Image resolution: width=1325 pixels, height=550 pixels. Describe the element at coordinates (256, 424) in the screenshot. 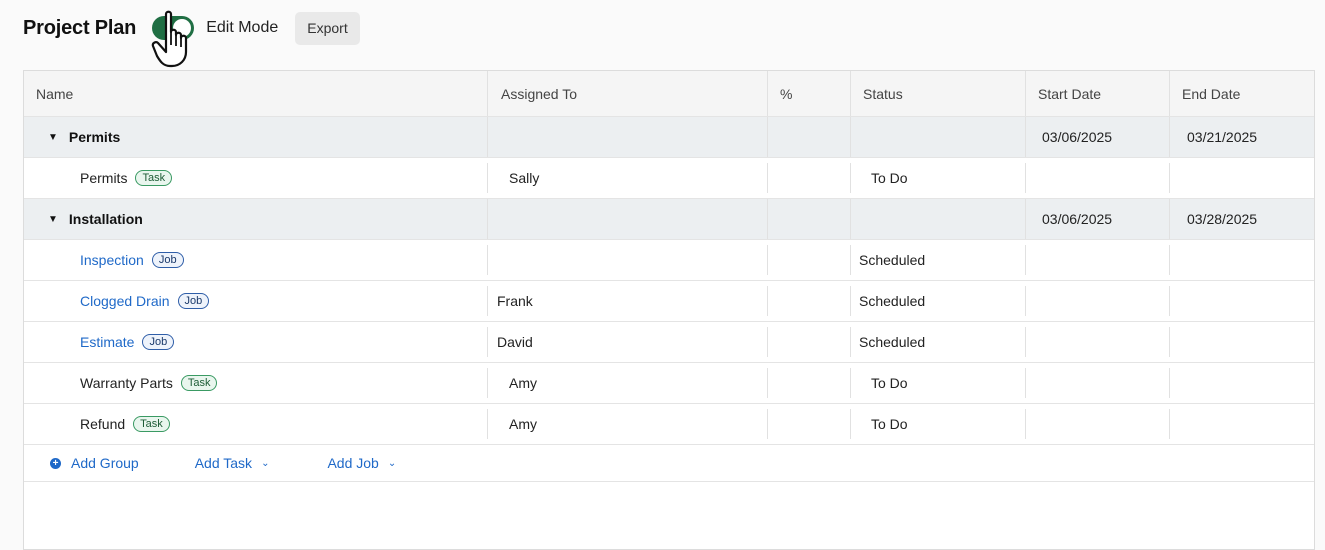

I see `item-name-cell: Refund Task` at that location.